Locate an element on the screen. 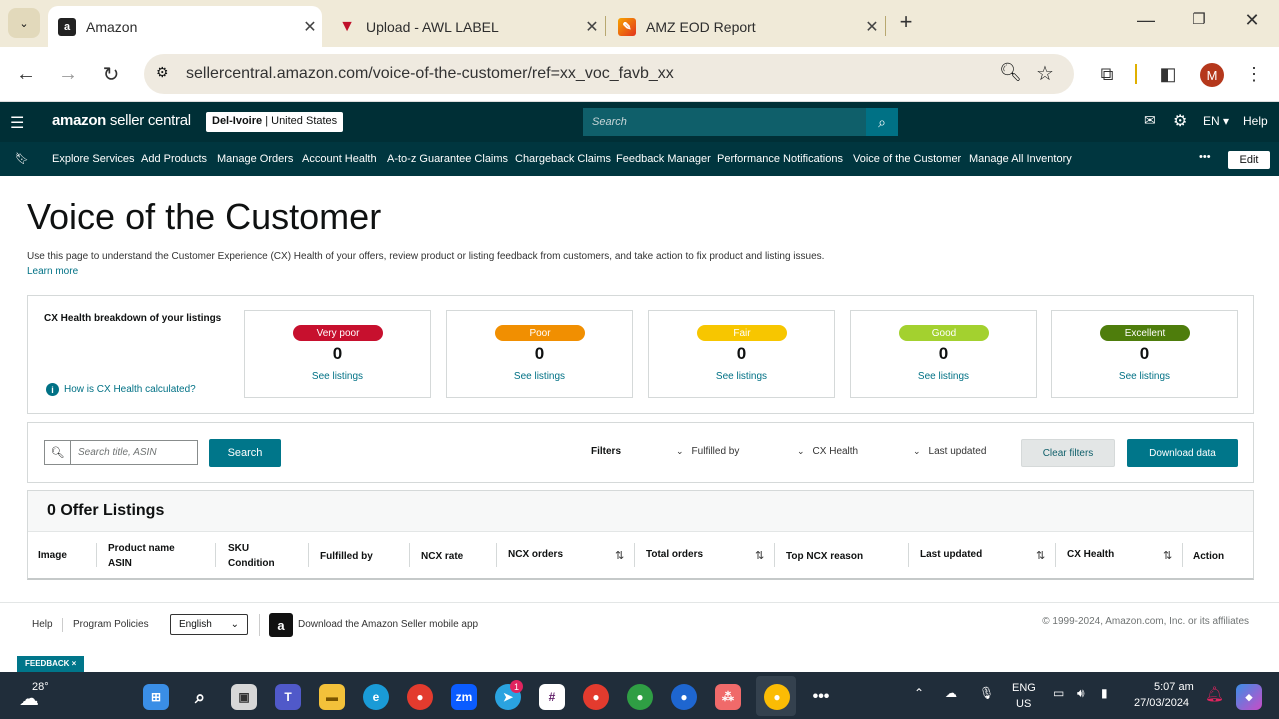 The image size is (1279, 719). search-button: Search is located at coordinates (245, 453).